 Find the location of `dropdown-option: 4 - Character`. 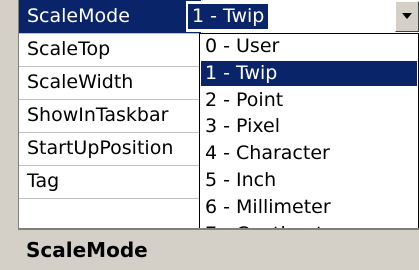

dropdown-option: 4 - Character is located at coordinates (309, 153).